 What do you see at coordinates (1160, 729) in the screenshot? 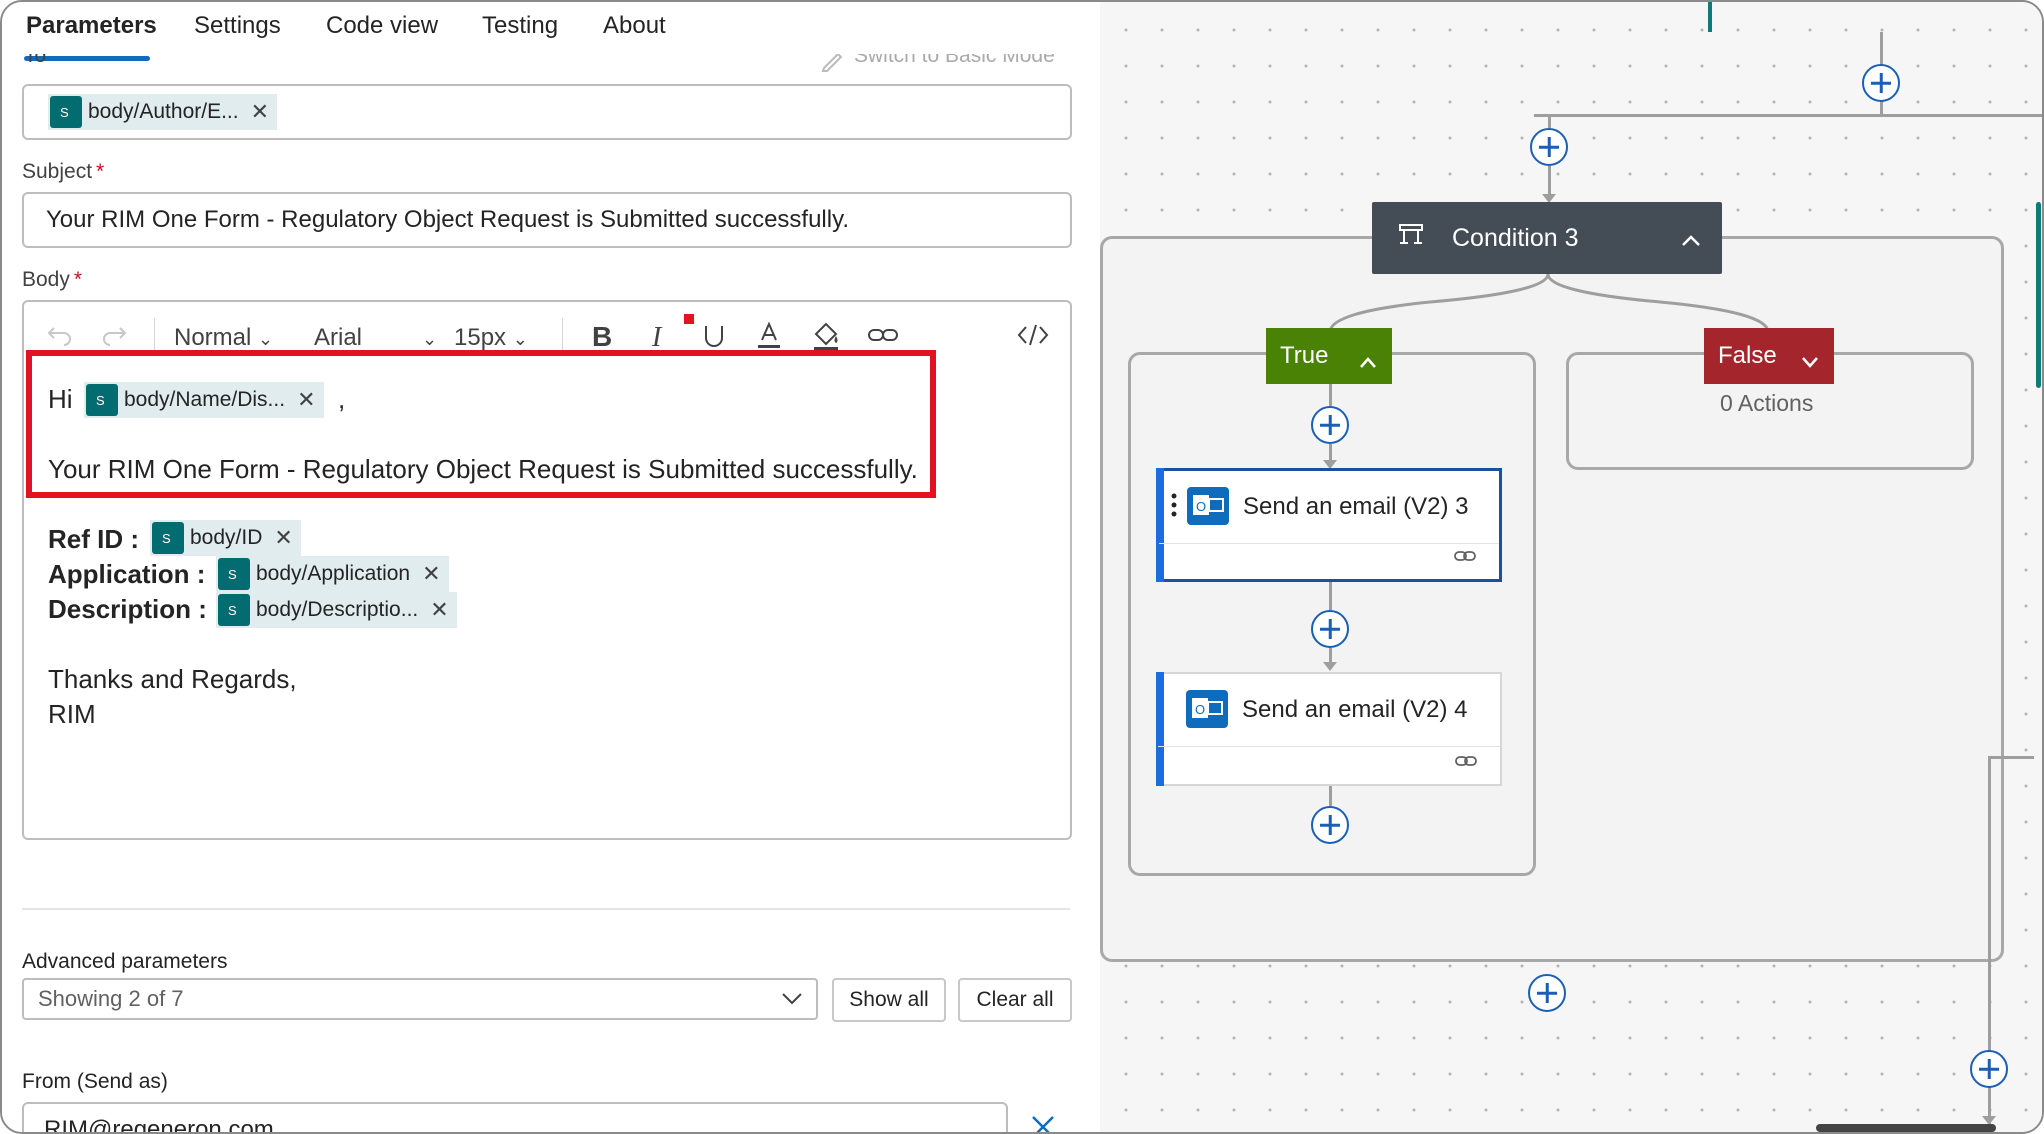
I see `card-accent` at bounding box center [1160, 729].